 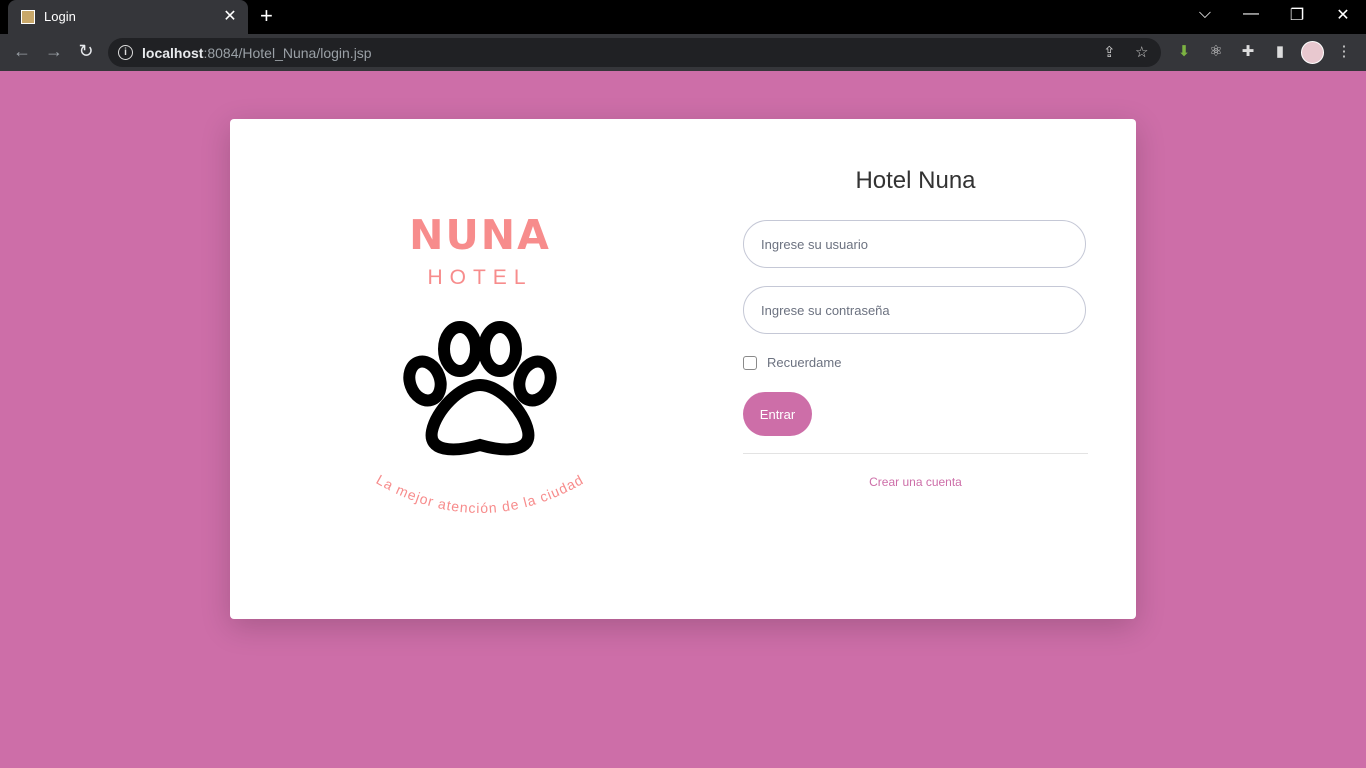 What do you see at coordinates (777, 414) in the screenshot?
I see `login-button: Entrar` at bounding box center [777, 414].